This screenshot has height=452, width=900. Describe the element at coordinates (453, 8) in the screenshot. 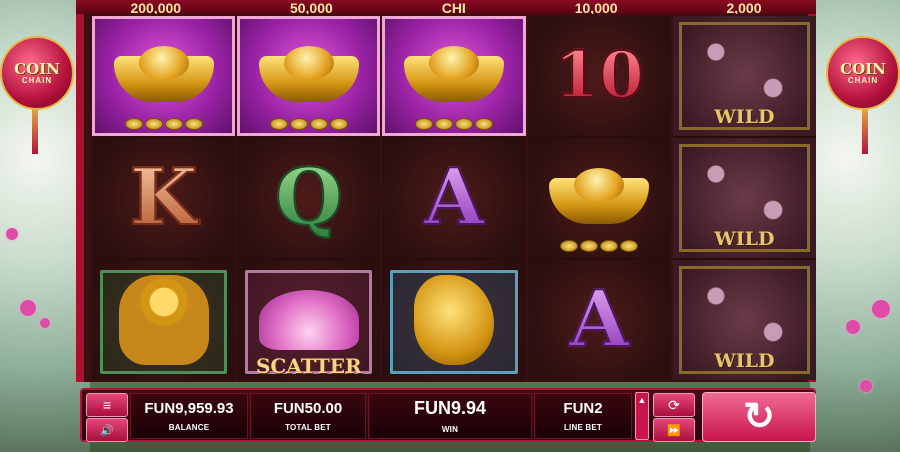

I see `jackpot-title: CHI` at that location.